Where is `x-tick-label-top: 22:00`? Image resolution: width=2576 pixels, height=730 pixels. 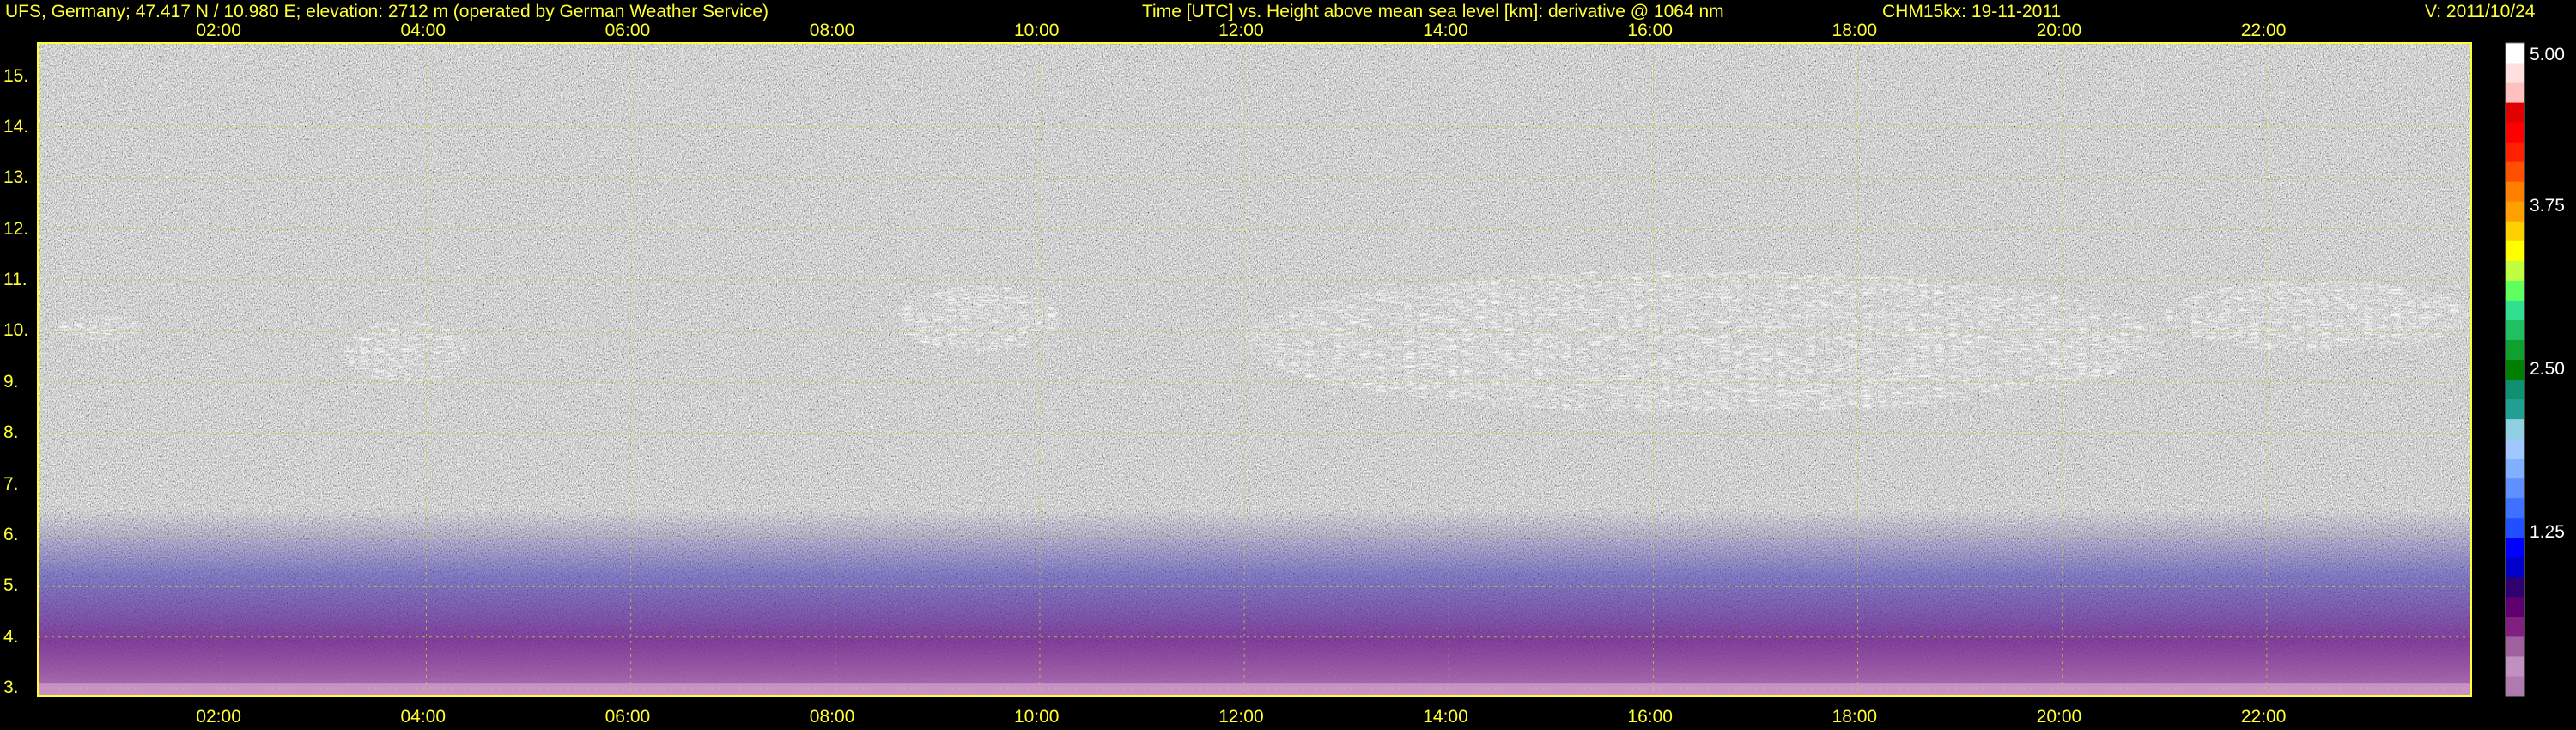
x-tick-label-top: 22:00 is located at coordinates (2263, 30).